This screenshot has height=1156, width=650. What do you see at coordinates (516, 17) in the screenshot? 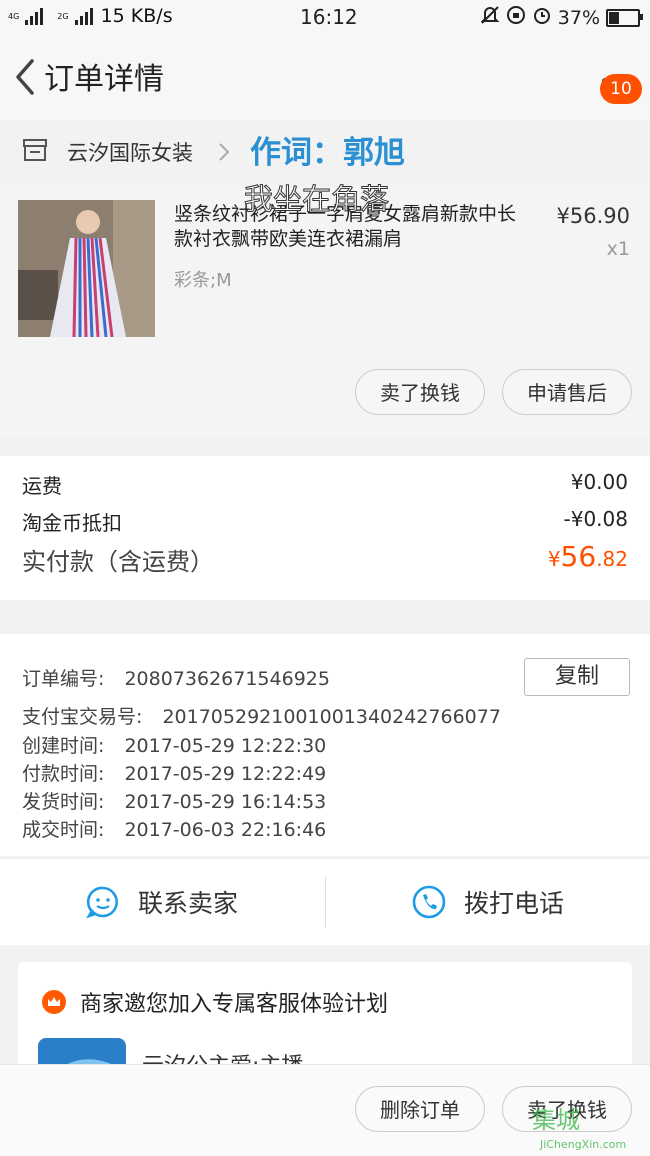
I see `rotation-lock-icon` at bounding box center [516, 17].